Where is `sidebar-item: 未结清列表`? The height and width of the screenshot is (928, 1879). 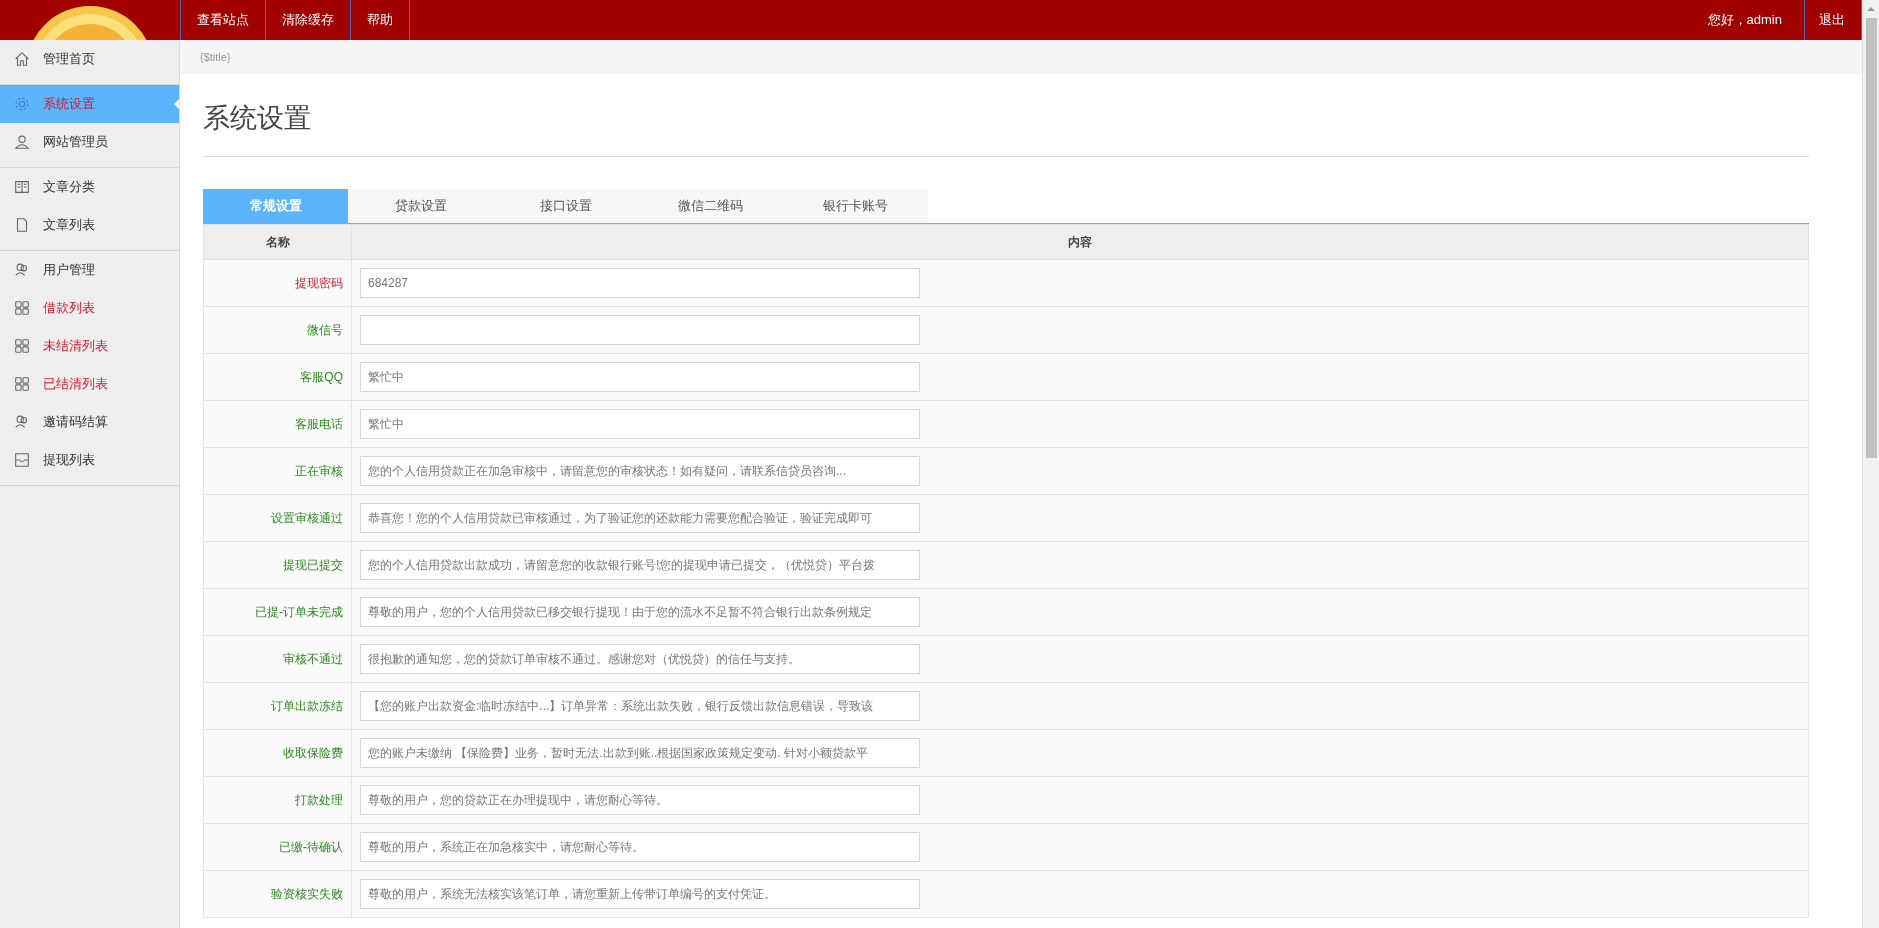
sidebar-item: 未结清列表 is located at coordinates (89, 346).